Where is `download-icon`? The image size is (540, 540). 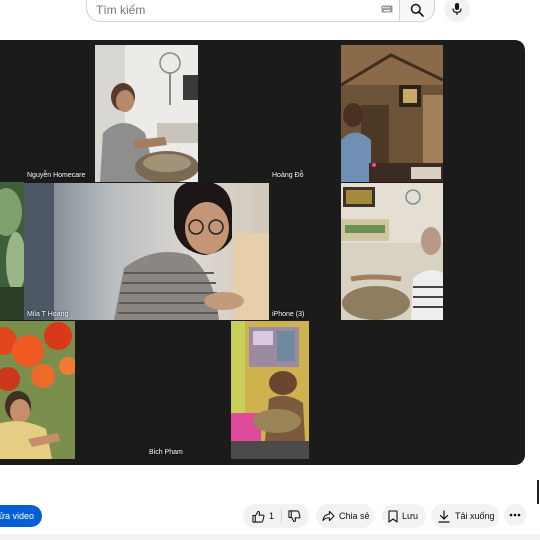 download-icon is located at coordinates (444, 516).